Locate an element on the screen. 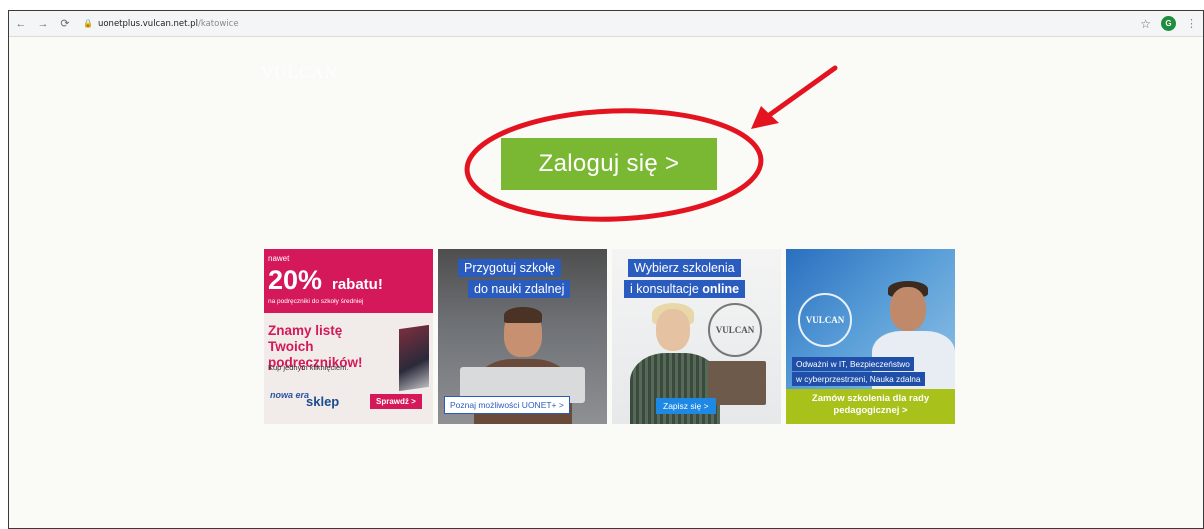 Image resolution: width=1204 pixels, height=529 pixels. banner-line2: i konsultacje online is located at coordinates (685, 289).